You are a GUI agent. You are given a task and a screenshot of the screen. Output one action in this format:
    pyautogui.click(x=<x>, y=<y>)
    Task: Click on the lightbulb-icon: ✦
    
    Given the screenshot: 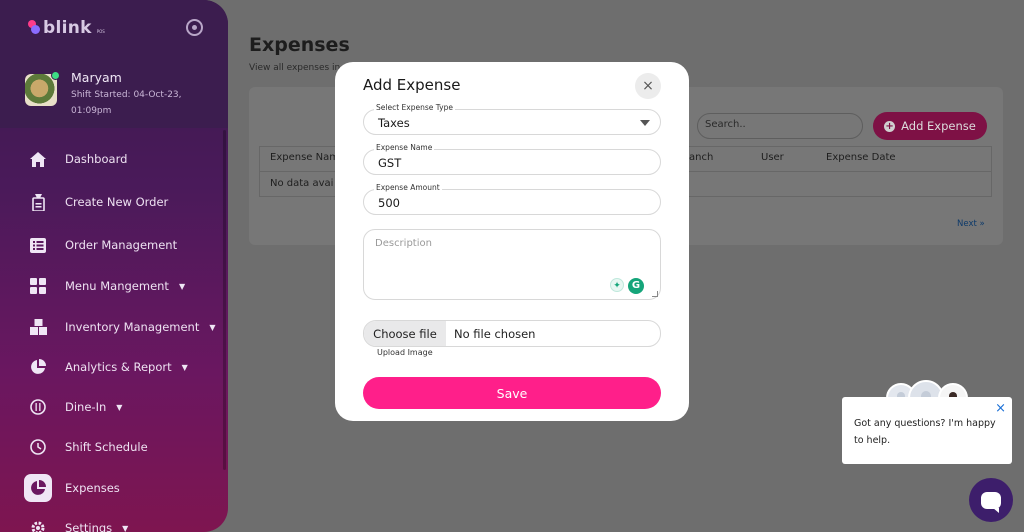 What is the action you would take?
    pyautogui.click(x=617, y=285)
    